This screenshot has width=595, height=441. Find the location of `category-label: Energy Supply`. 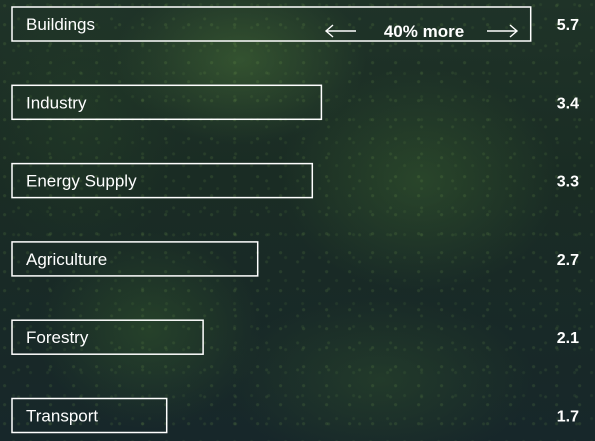

category-label: Energy Supply is located at coordinates (81, 181).